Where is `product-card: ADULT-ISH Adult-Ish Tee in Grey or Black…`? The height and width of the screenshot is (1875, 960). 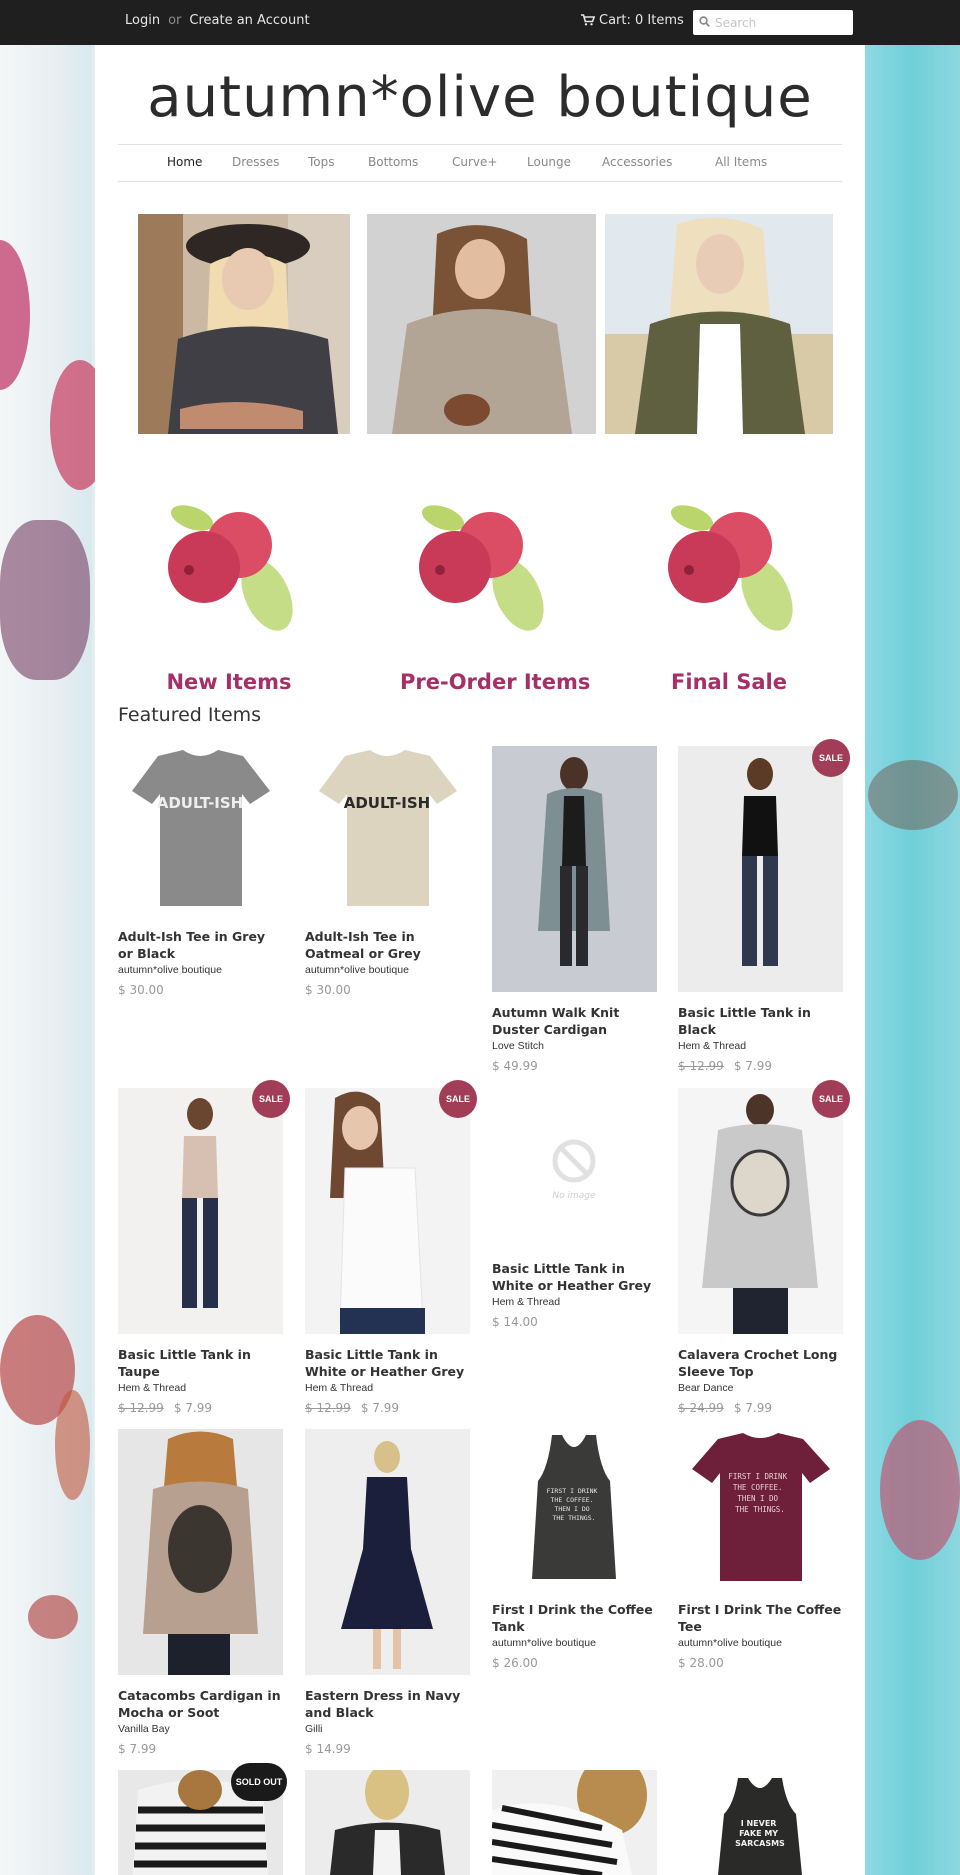
product-card: ADULT-ISH Adult-Ish Tee in Grey or Black… is located at coordinates (200, 871).